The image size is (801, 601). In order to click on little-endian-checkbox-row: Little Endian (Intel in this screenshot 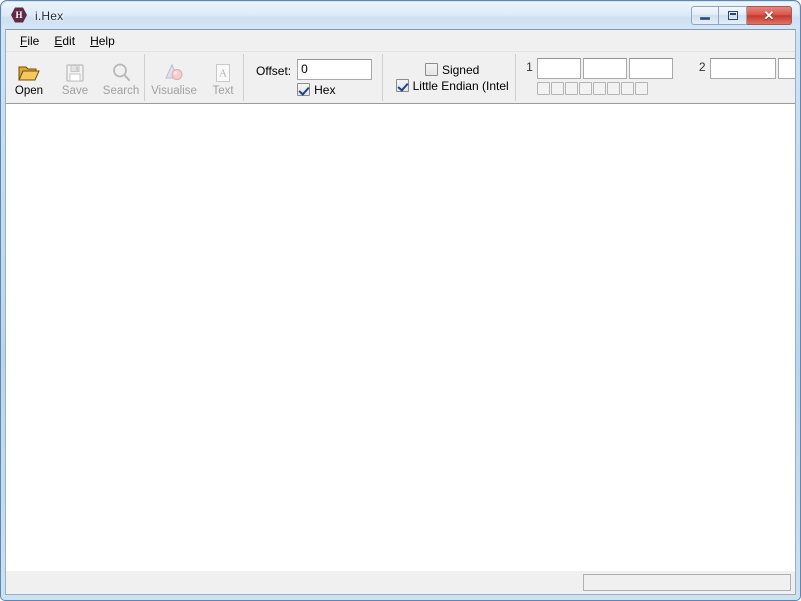, I will do `click(452, 85)`.